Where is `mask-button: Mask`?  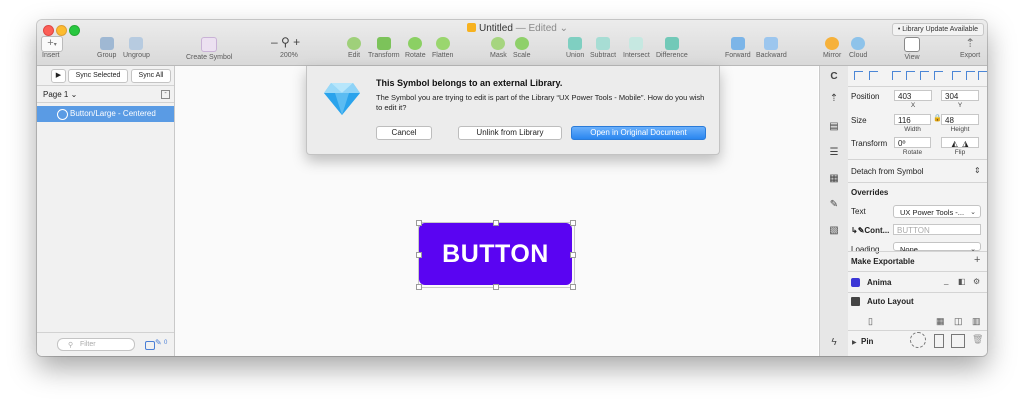 mask-button: Mask is located at coordinates (498, 48).